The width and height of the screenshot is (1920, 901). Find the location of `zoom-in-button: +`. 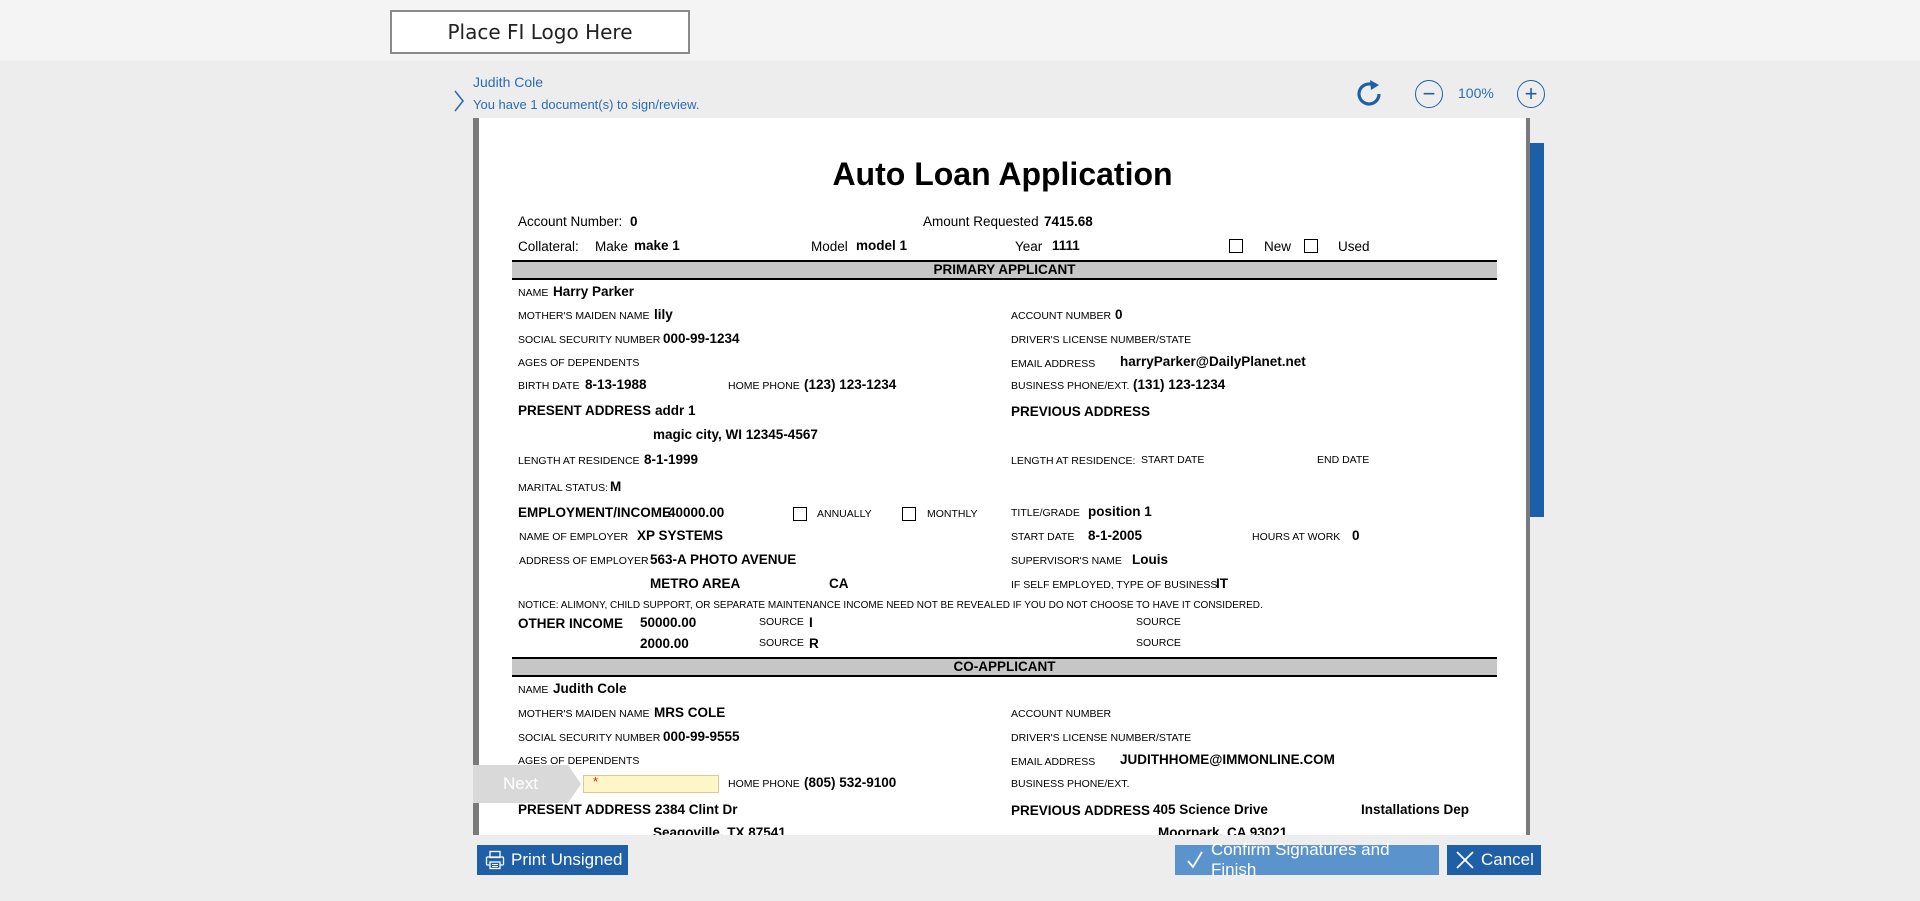

zoom-in-button: + is located at coordinates (1531, 94).